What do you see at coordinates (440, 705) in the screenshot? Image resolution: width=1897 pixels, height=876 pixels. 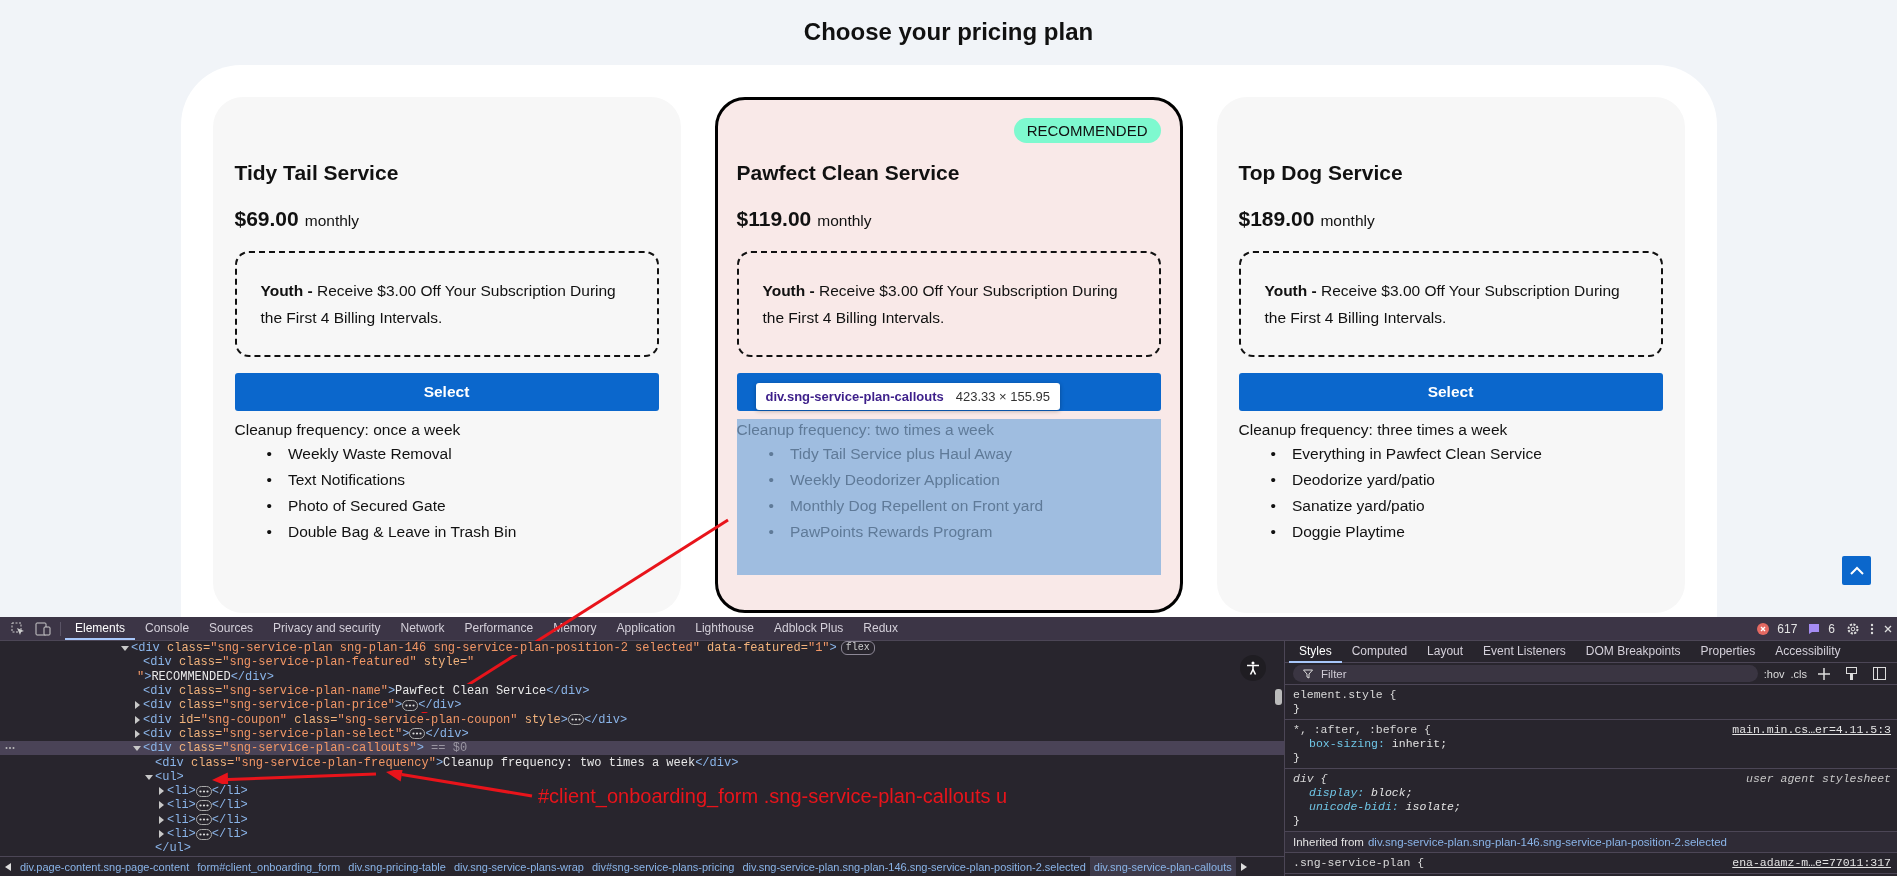 I see `dom-node-code: </div>` at bounding box center [440, 705].